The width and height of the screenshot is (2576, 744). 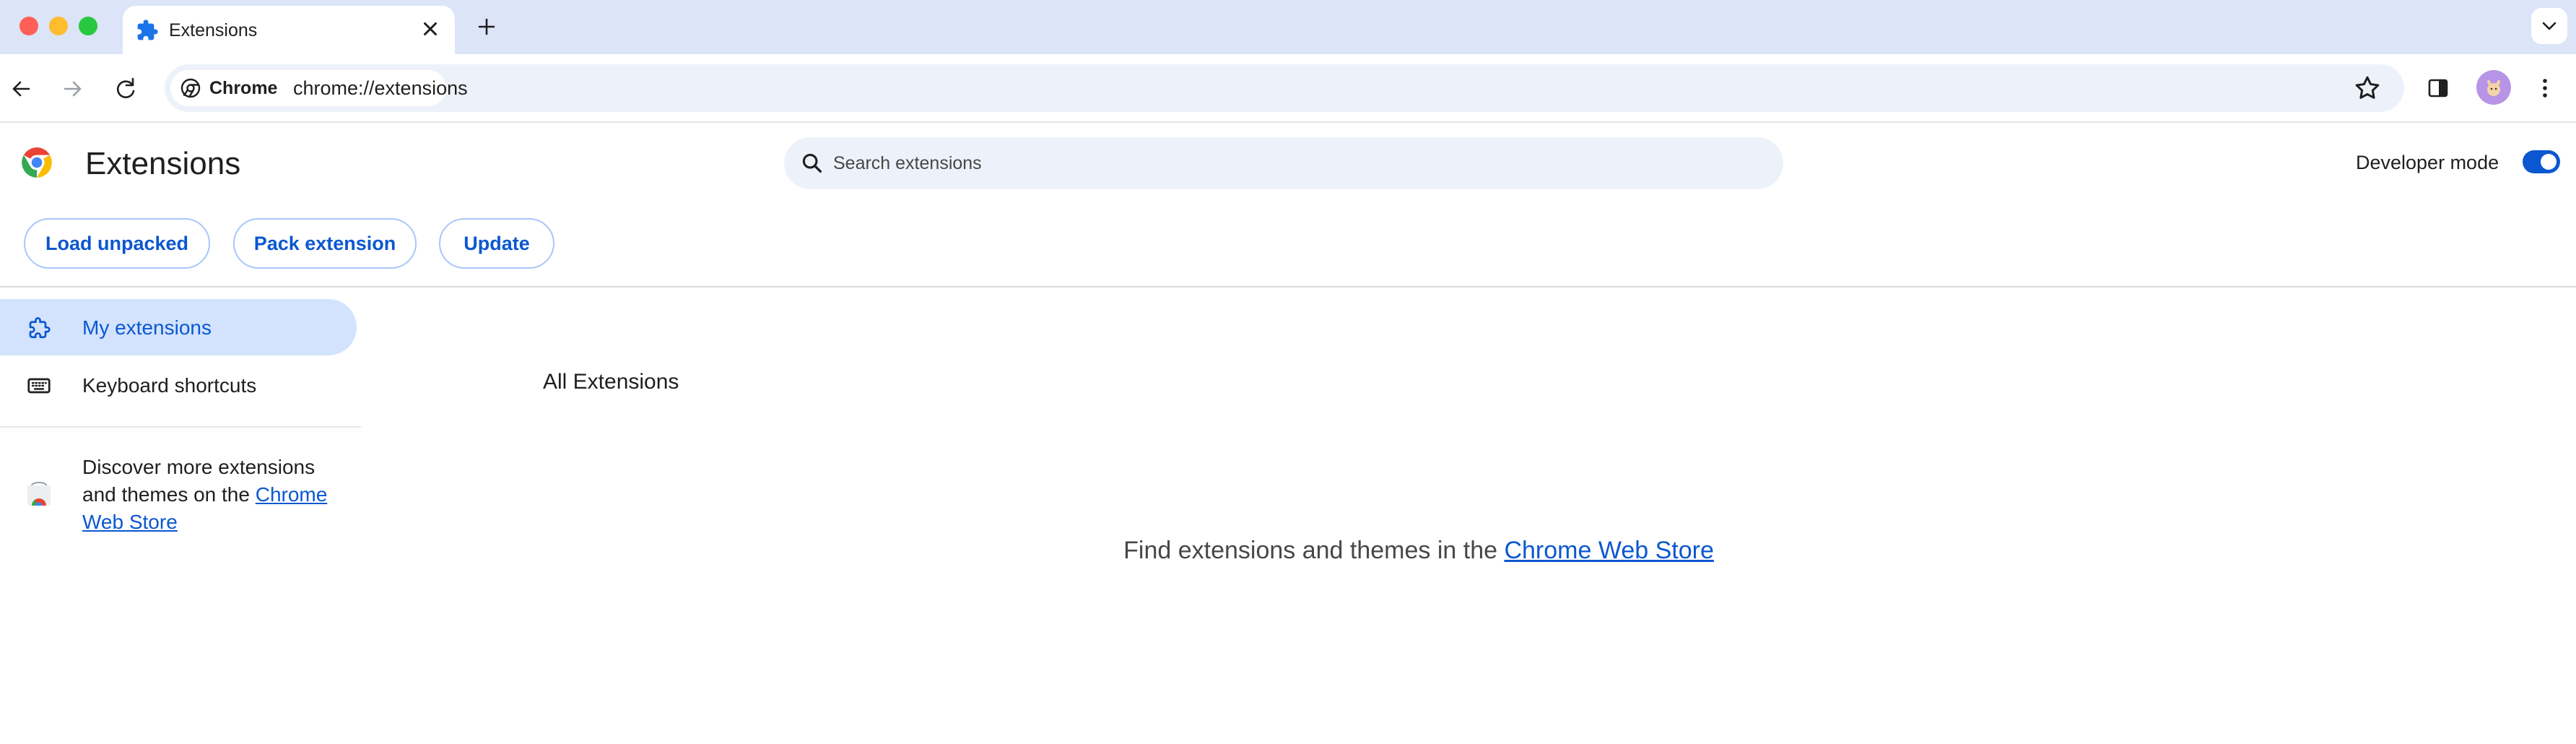 What do you see at coordinates (117, 243) in the screenshot?
I see `load-unpacked-button: Load unpacked` at bounding box center [117, 243].